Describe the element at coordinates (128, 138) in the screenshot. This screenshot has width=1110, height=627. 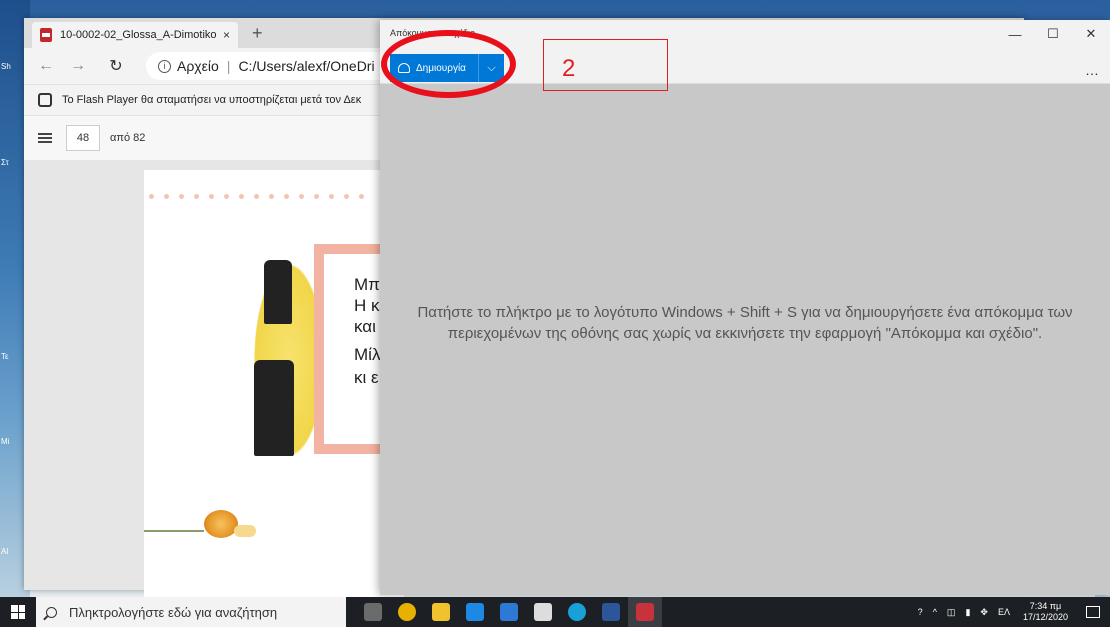
I see `page-count: από 82` at that location.